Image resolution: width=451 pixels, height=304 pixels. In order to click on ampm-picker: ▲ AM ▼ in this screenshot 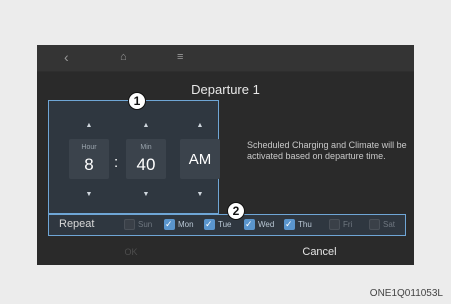, I will do `click(200, 157)`.